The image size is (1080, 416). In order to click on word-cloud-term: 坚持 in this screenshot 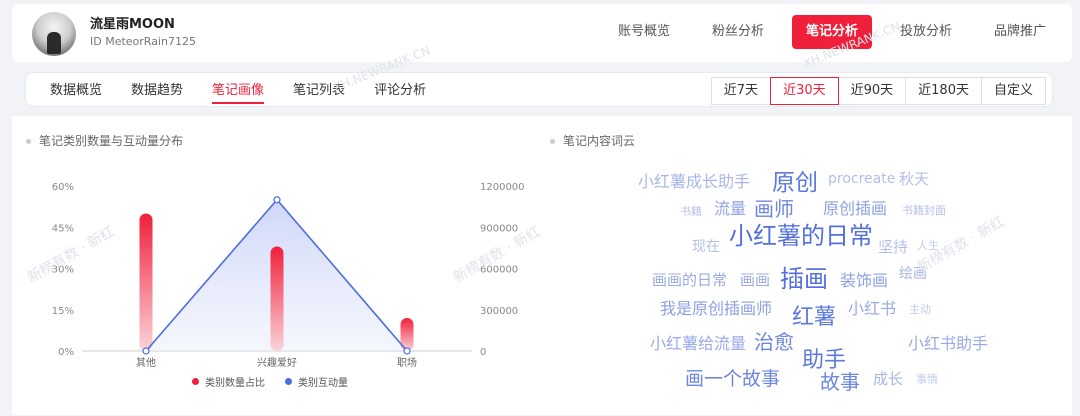, I will do `click(893, 247)`.